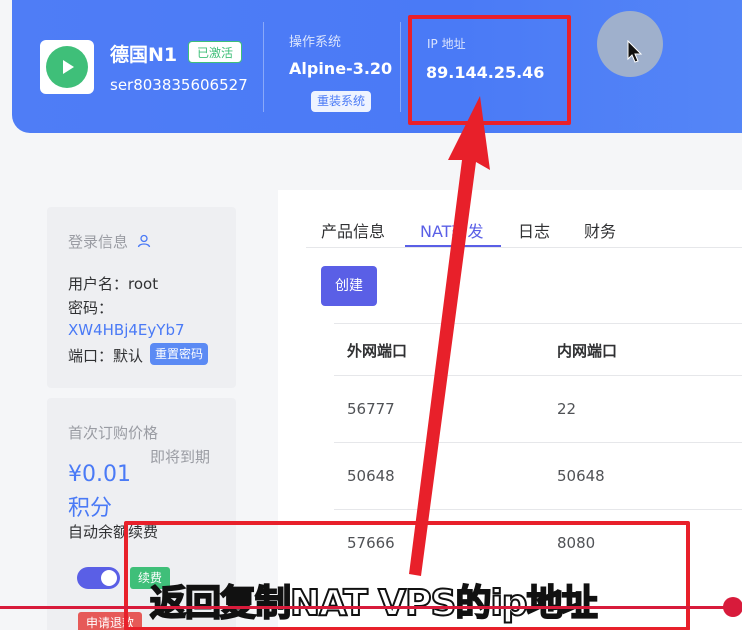 The height and width of the screenshot is (630, 742). Describe the element at coordinates (371, 607) in the screenshot. I see `video-progress-bar` at that location.